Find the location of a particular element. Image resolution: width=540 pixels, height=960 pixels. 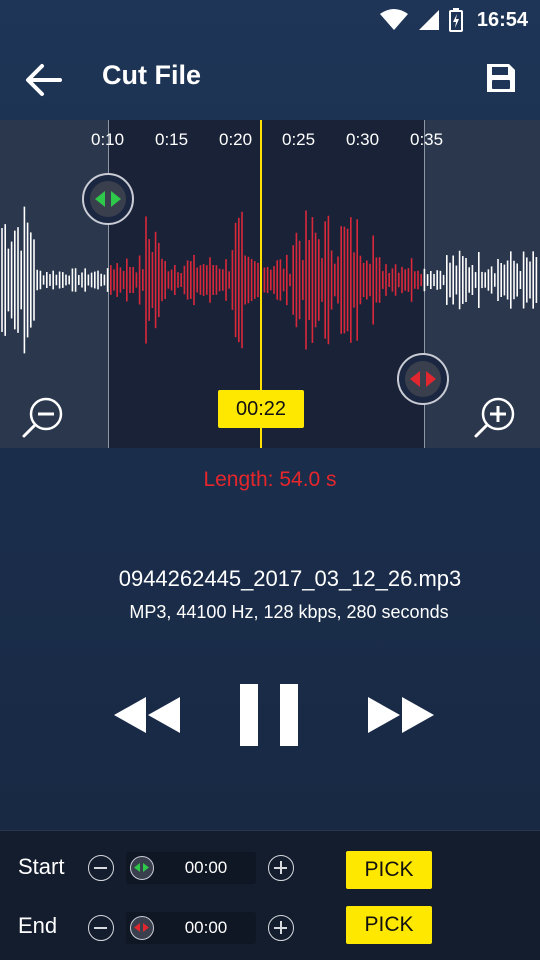

save-icon is located at coordinates (501, 78).